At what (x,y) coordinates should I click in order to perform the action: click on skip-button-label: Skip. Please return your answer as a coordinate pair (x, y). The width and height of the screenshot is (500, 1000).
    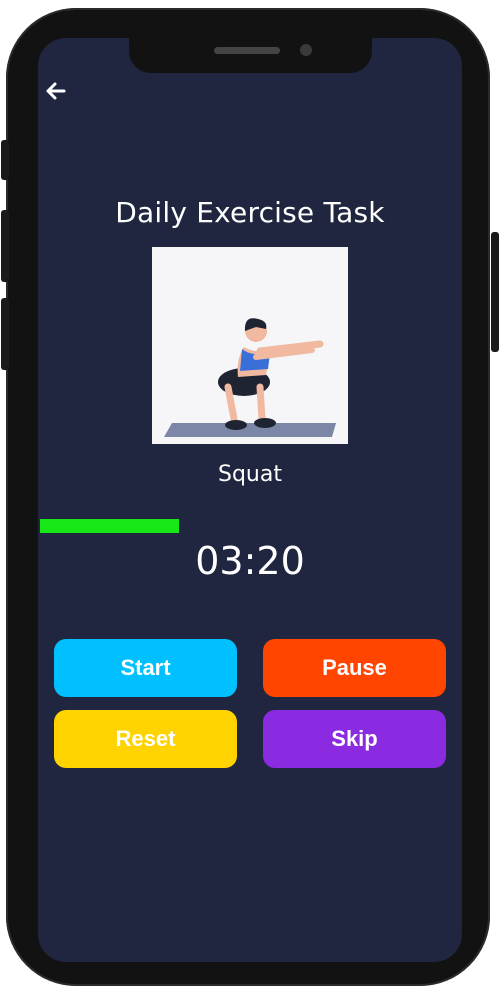
    Looking at the image, I should click on (354, 738).